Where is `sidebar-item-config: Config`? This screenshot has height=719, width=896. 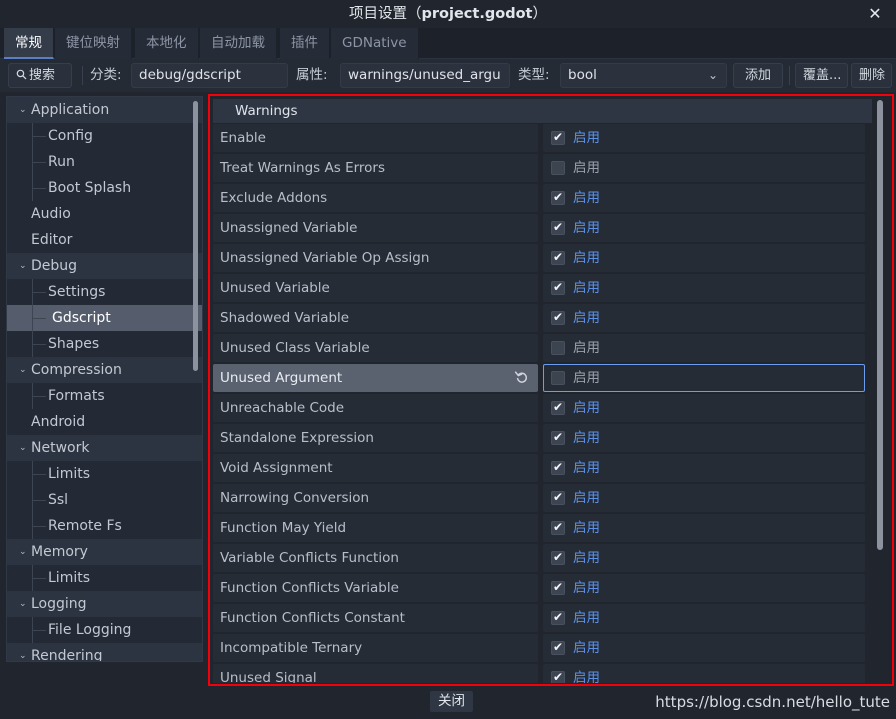 sidebar-item-config: Config is located at coordinates (104, 136).